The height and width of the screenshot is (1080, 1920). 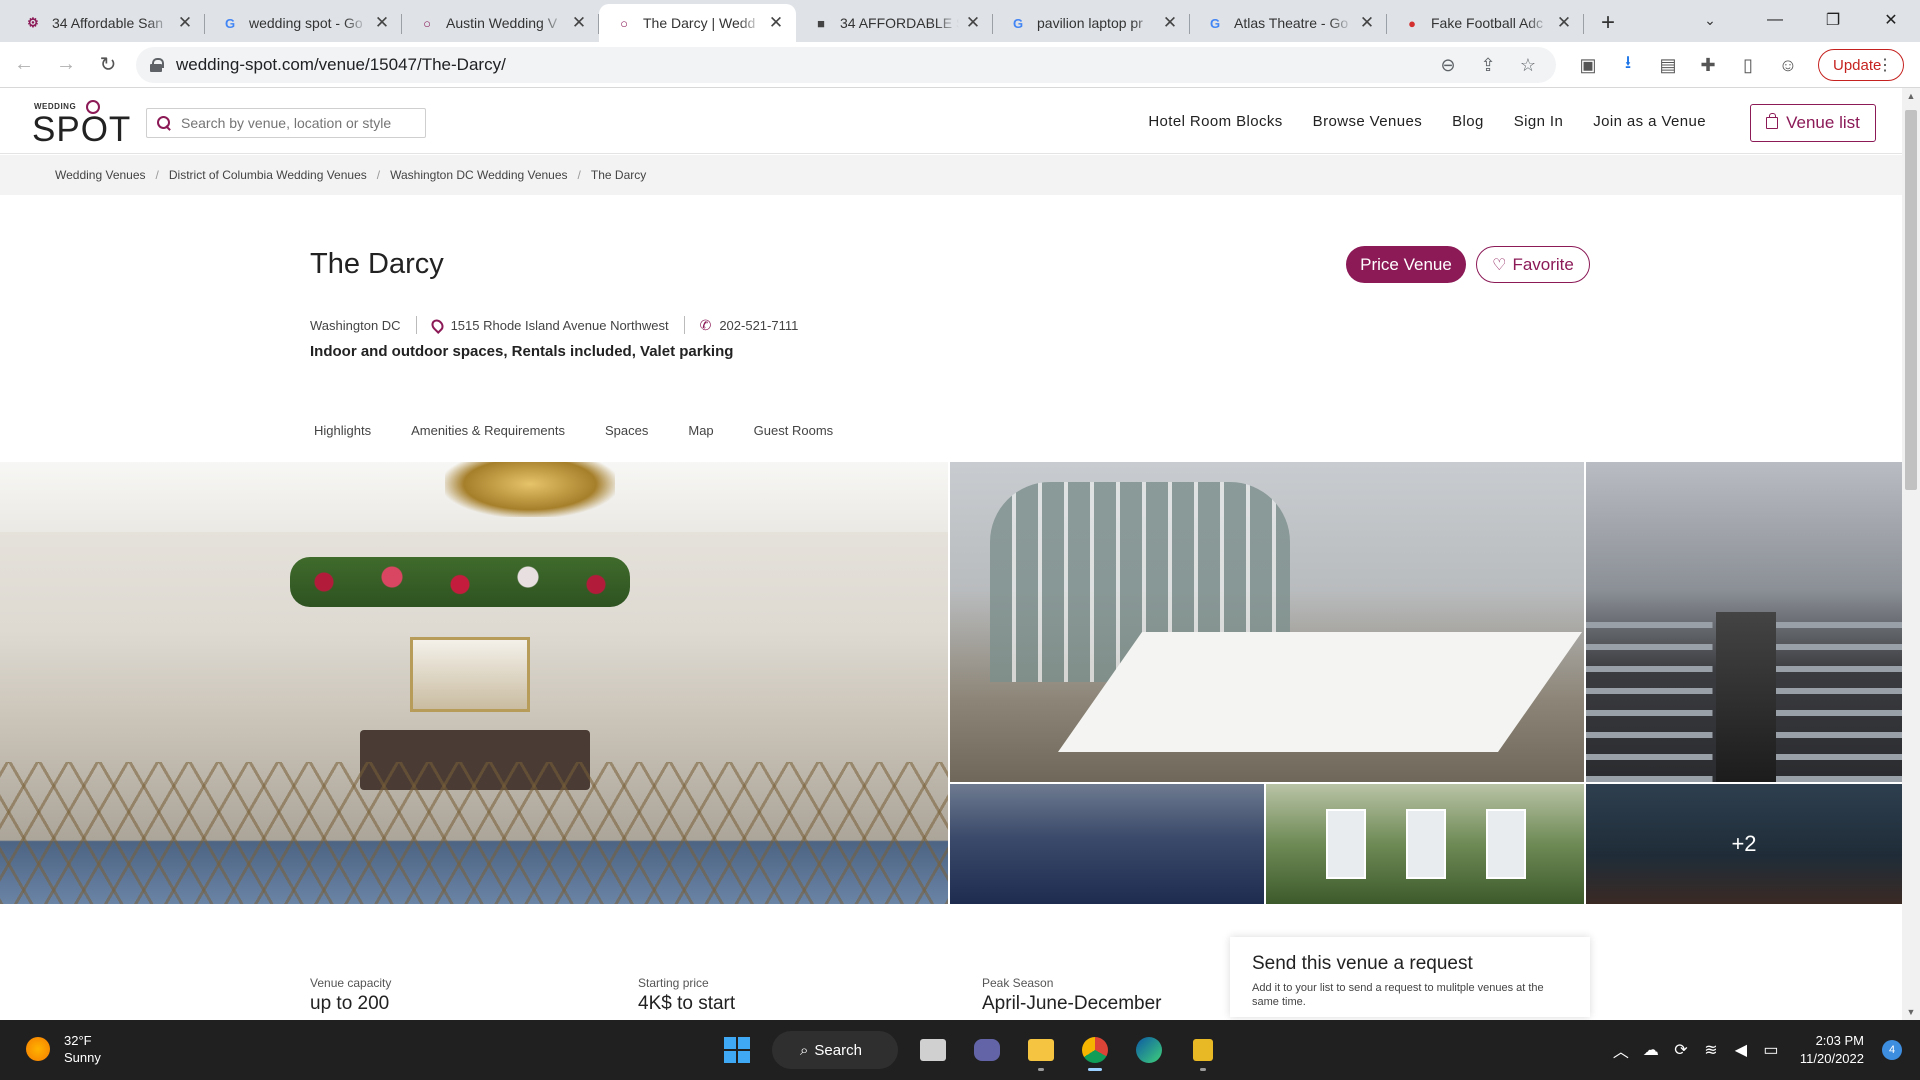 What do you see at coordinates (1813, 123) in the screenshot?
I see `venue-list-button: Venue list` at bounding box center [1813, 123].